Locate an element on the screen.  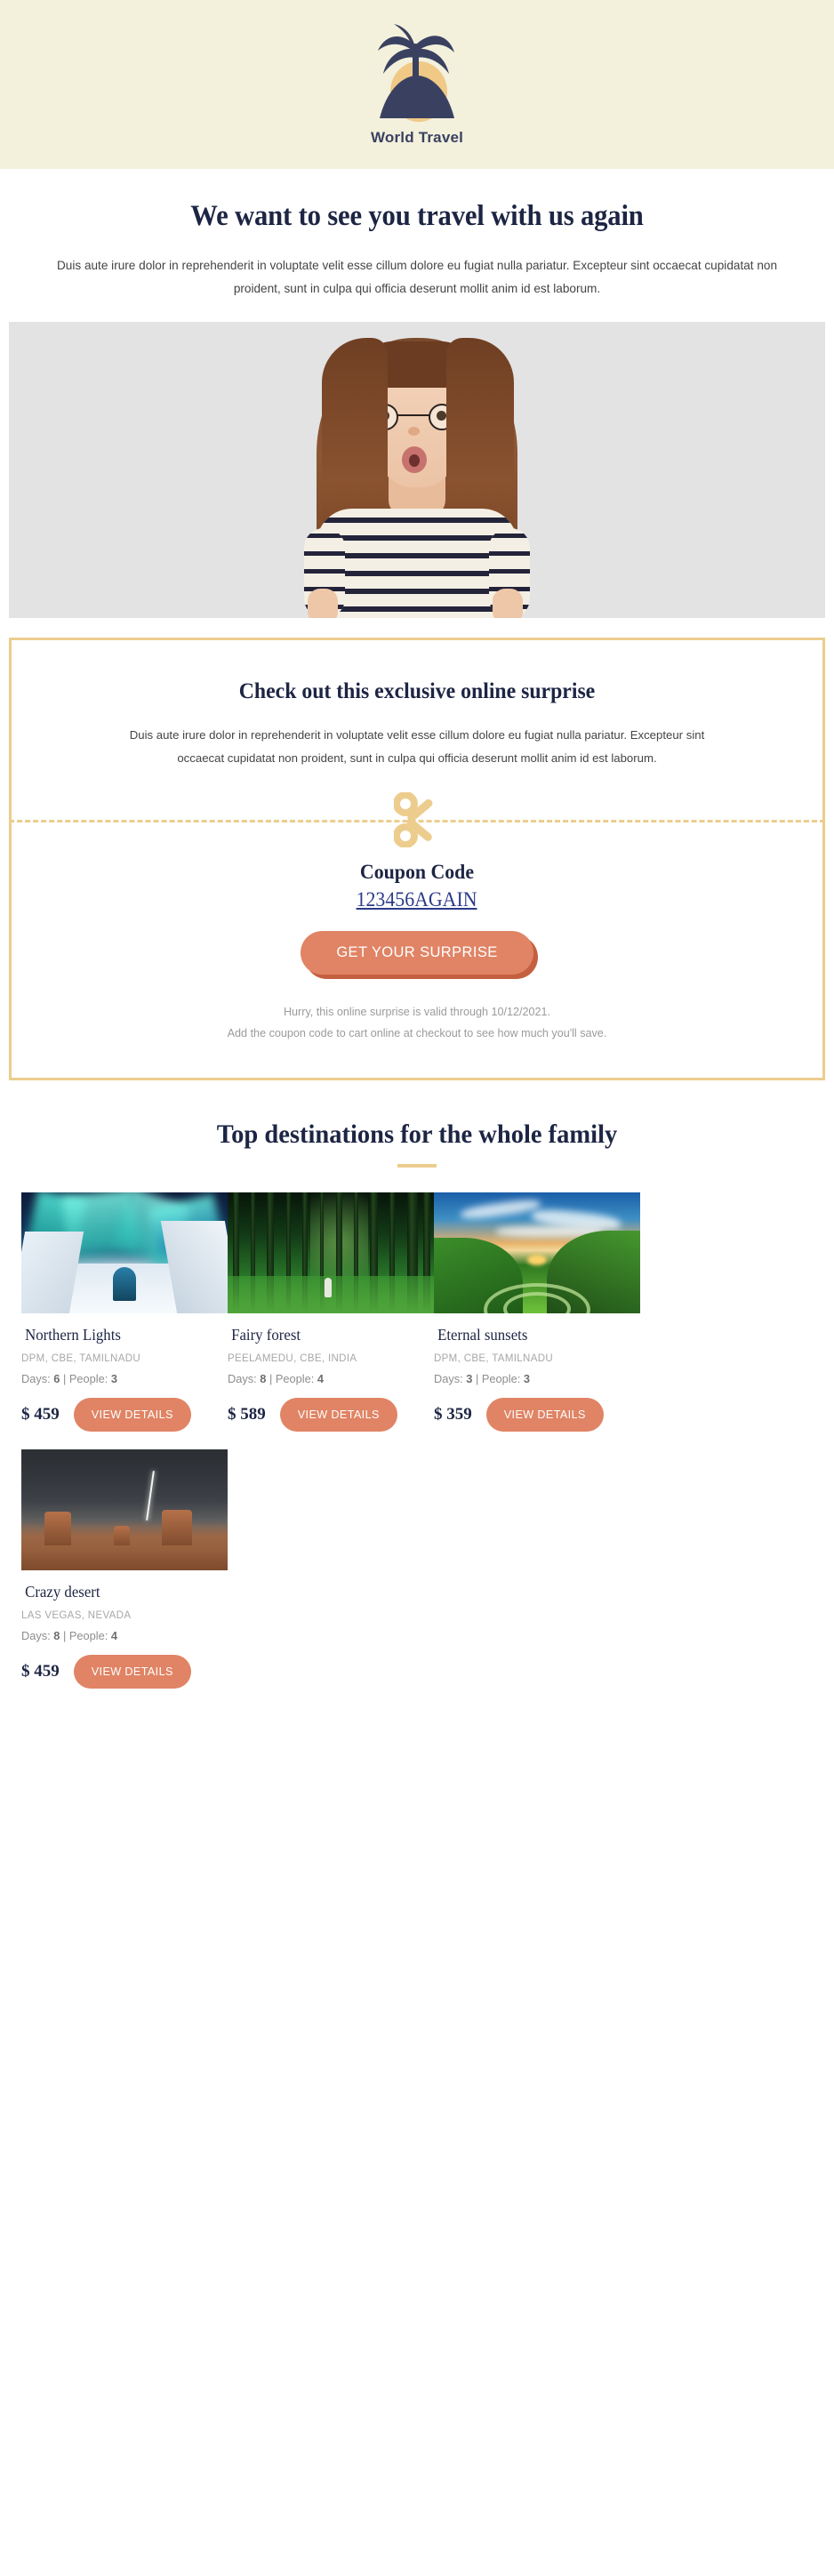
coupon-code-label: Coupon Code is located at coordinates (417, 871).